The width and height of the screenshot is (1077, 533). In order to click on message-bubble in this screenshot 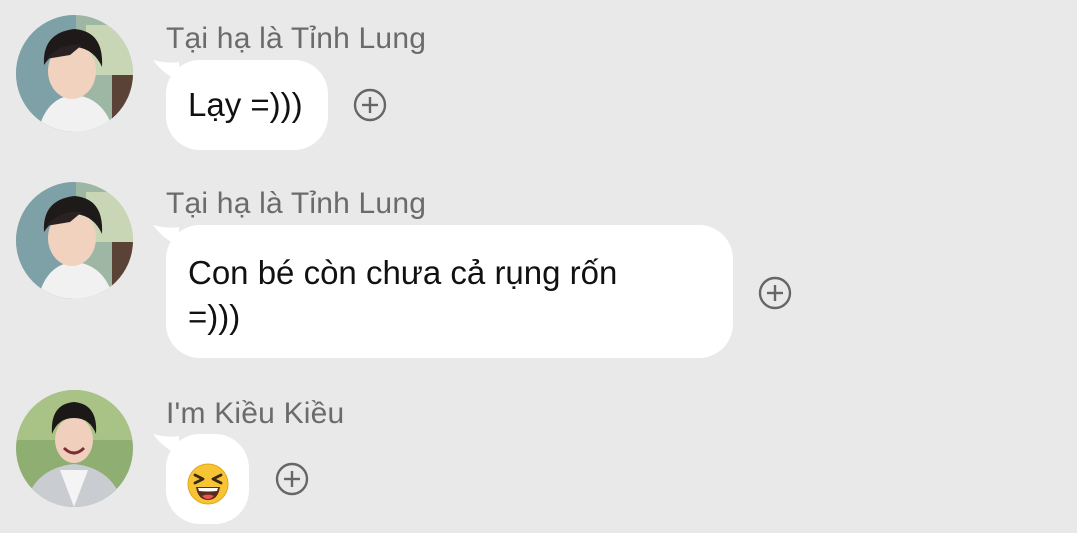, I will do `click(207, 479)`.